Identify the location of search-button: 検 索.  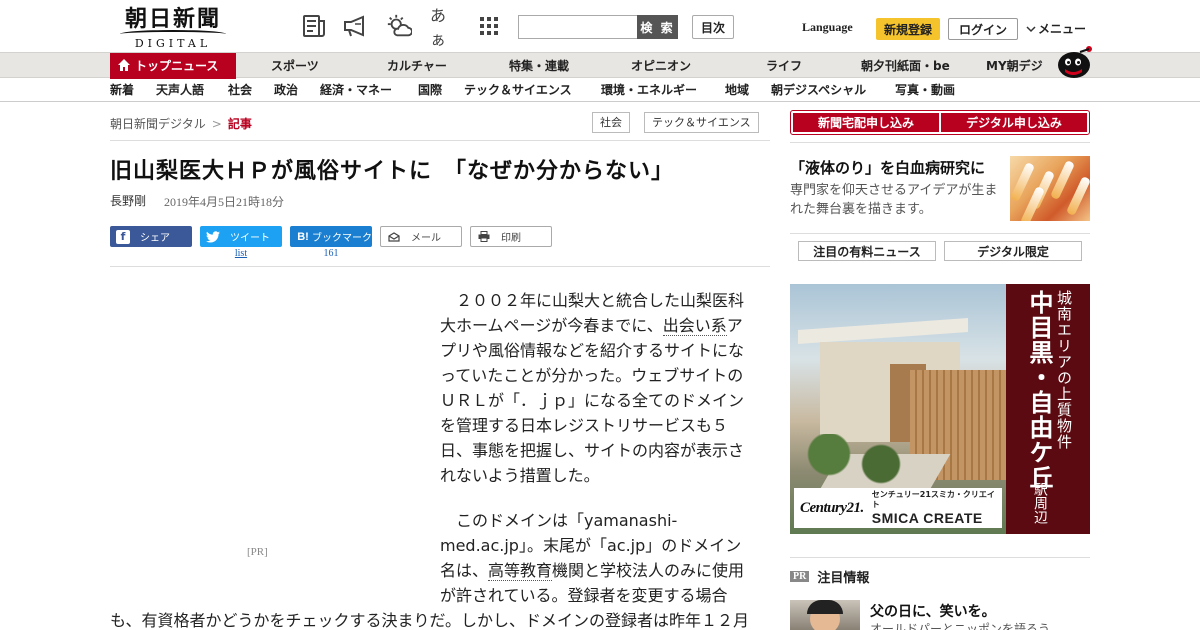
(657, 27).